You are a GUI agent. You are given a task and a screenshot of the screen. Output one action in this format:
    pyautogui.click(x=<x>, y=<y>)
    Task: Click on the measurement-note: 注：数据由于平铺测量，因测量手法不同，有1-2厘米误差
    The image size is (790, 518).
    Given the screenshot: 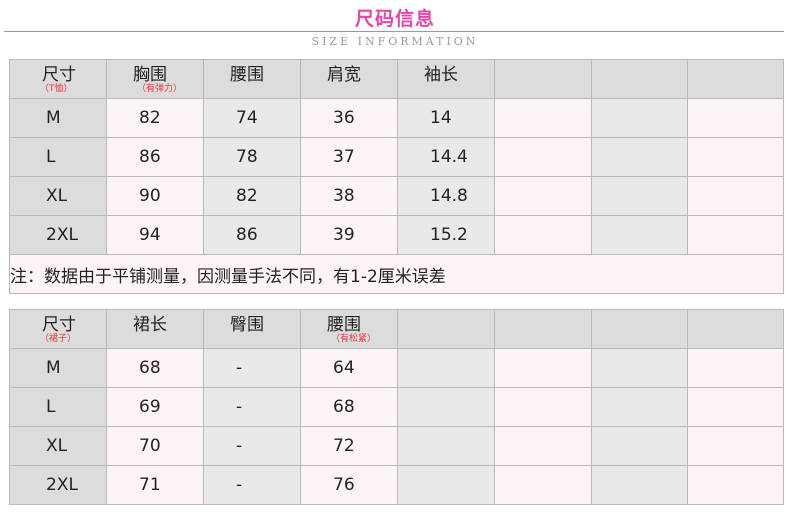 What is the action you would take?
    pyautogui.click(x=396, y=274)
    